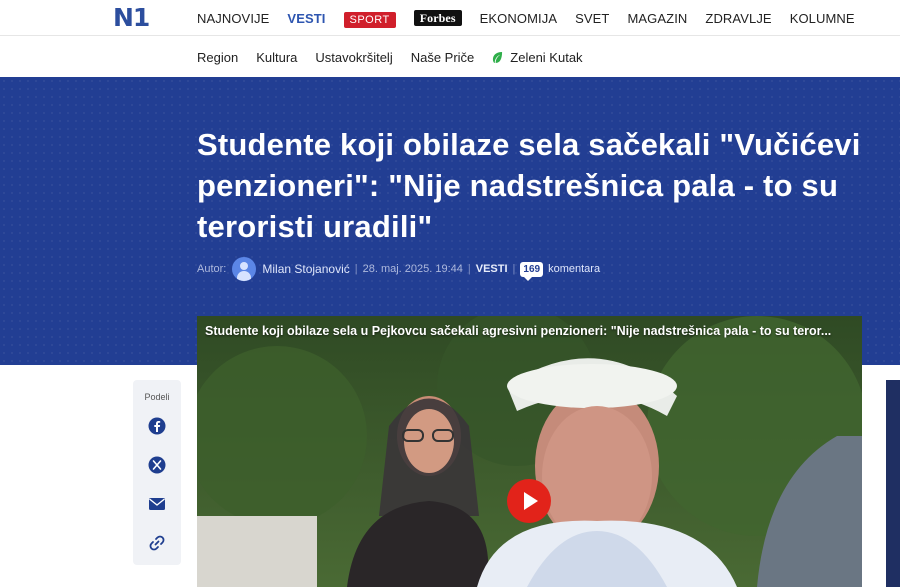 Image resolution: width=900 pixels, height=587 pixels. What do you see at coordinates (822, 18) in the screenshot?
I see `nav-kolumne: KOLUMNE` at bounding box center [822, 18].